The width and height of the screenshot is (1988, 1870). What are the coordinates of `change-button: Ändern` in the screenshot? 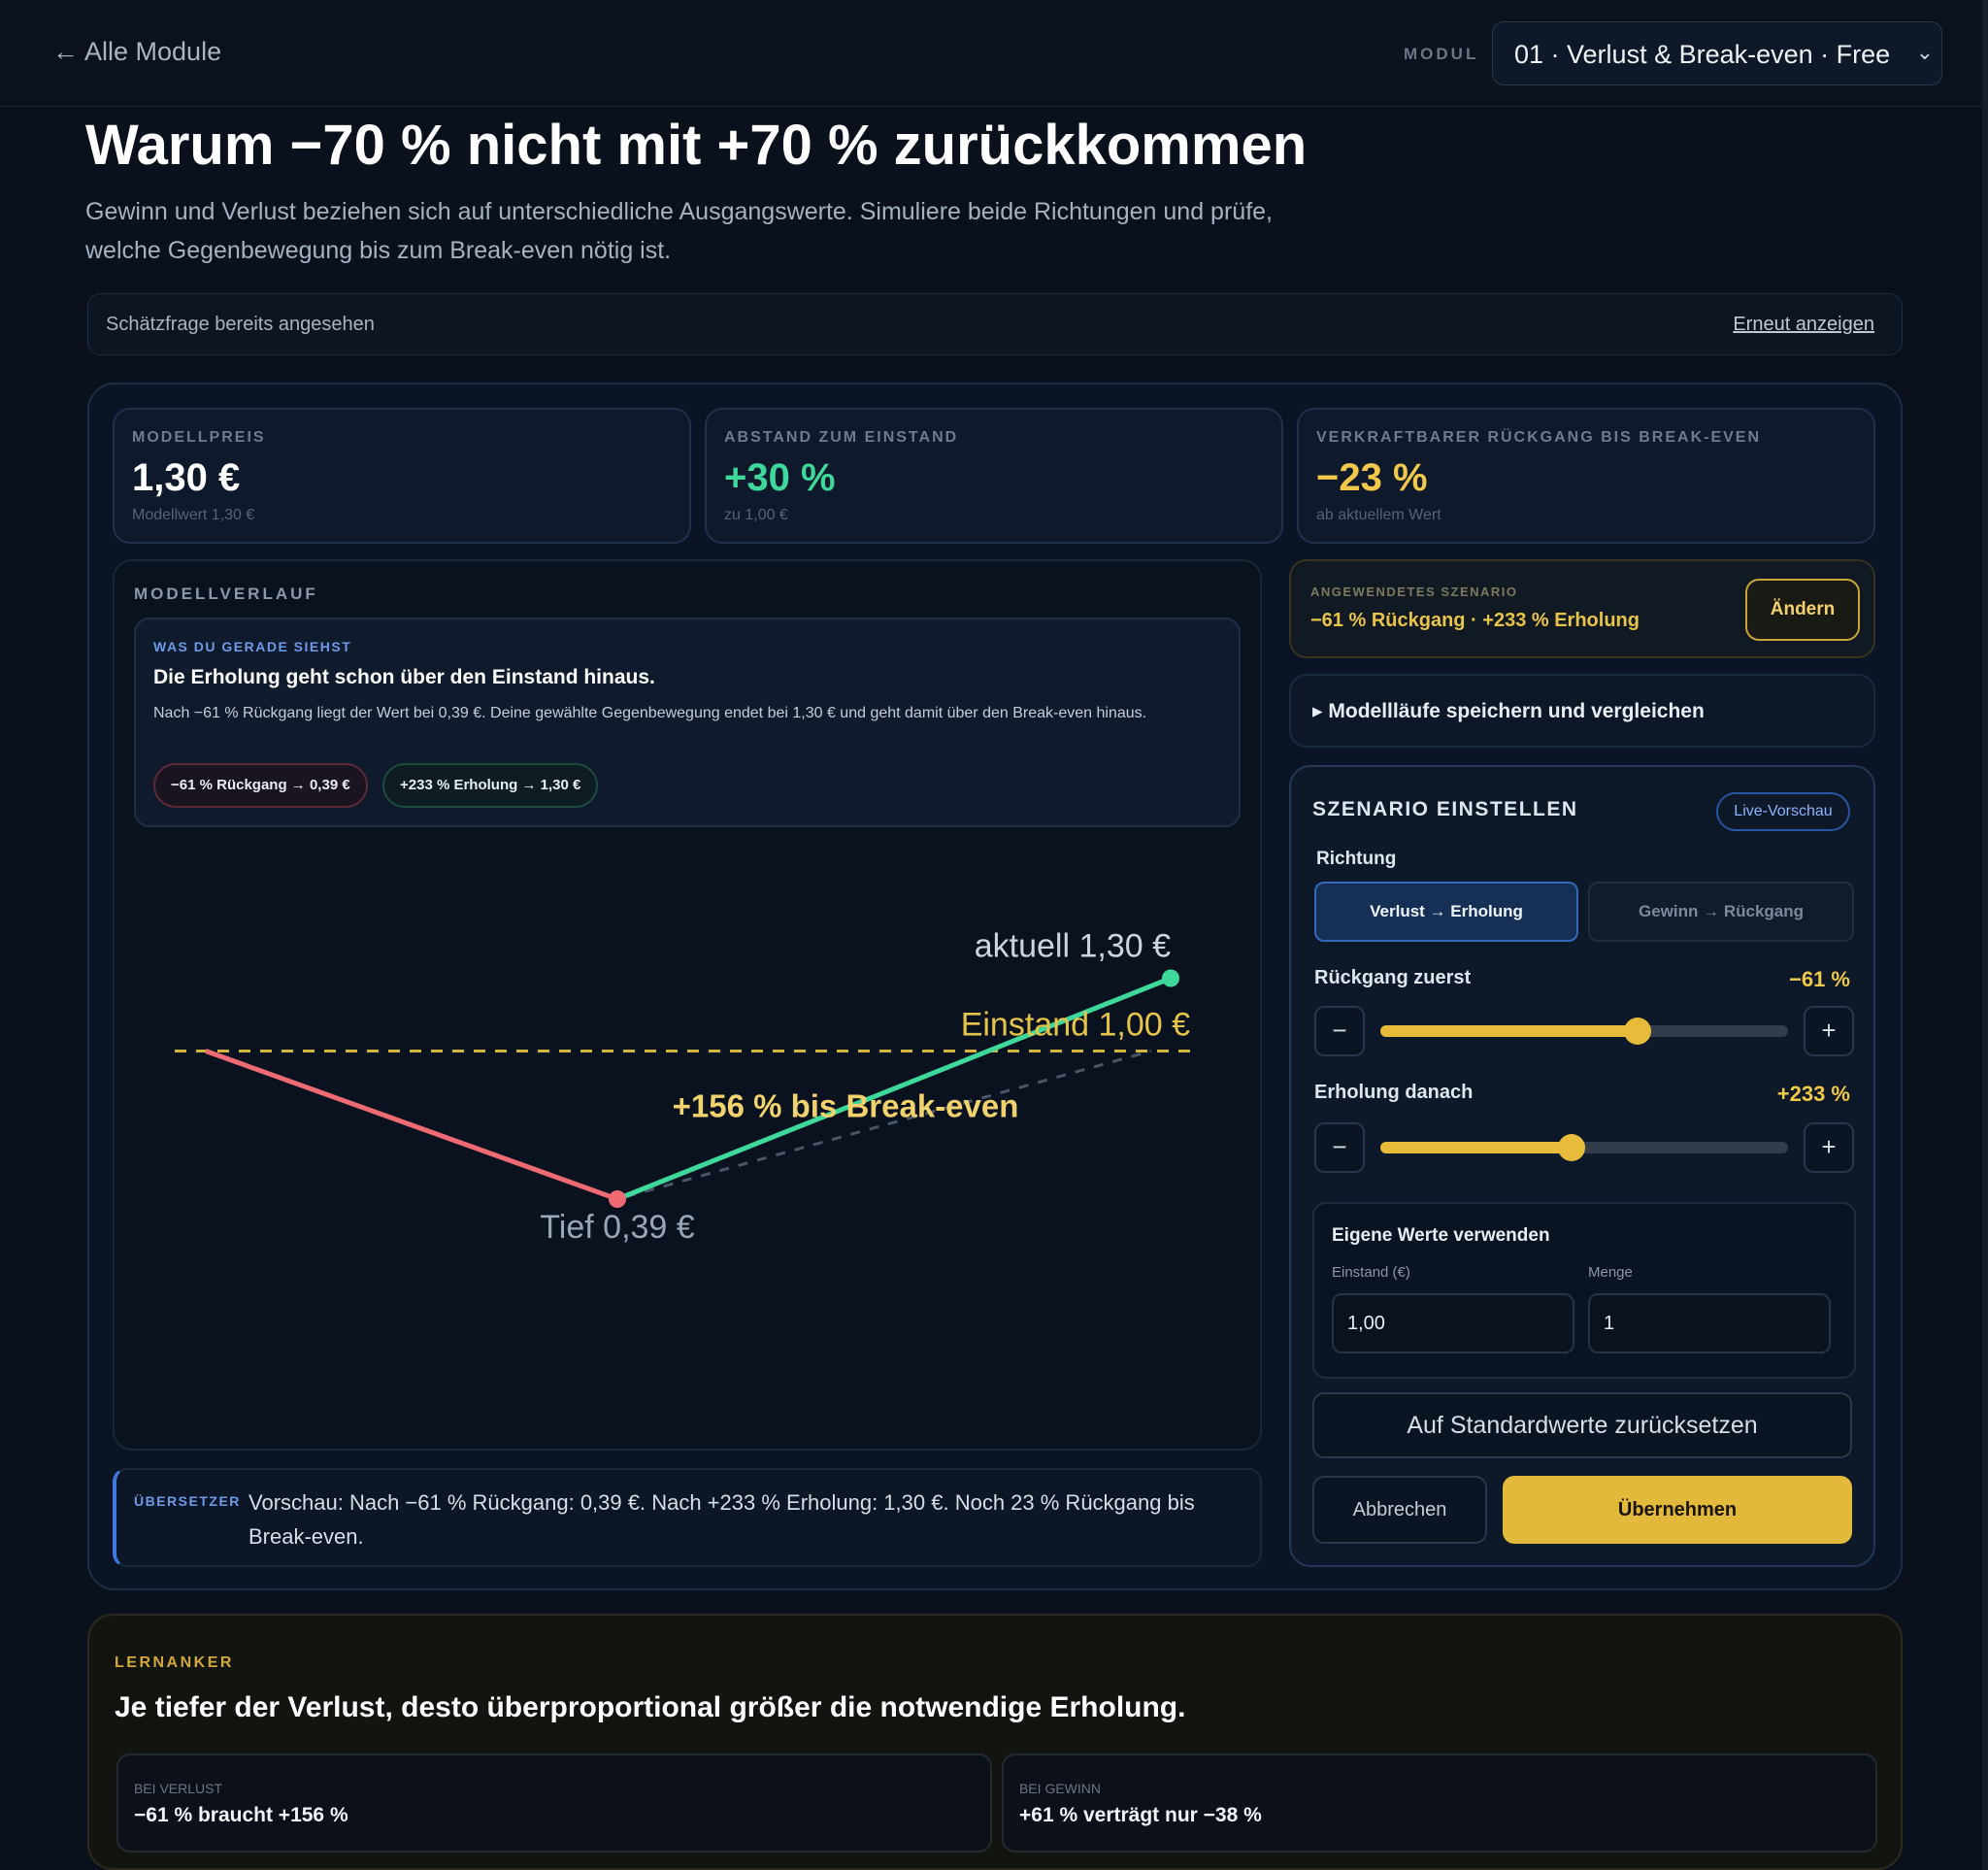 It's located at (1803, 610).